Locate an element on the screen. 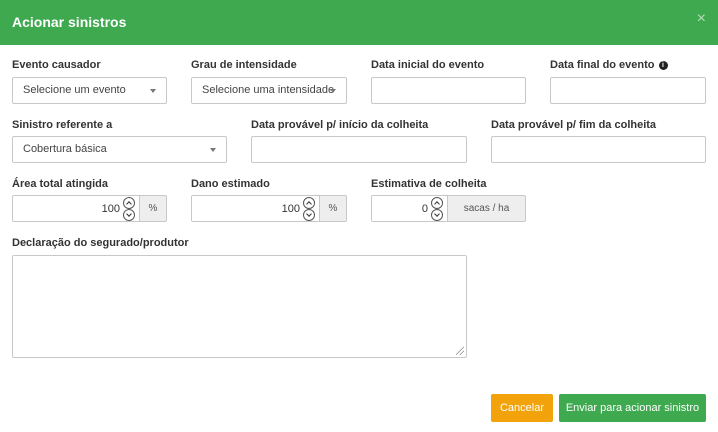 This screenshot has height=432, width=718. estimativa-colheita-input: 0 is located at coordinates (409, 208).